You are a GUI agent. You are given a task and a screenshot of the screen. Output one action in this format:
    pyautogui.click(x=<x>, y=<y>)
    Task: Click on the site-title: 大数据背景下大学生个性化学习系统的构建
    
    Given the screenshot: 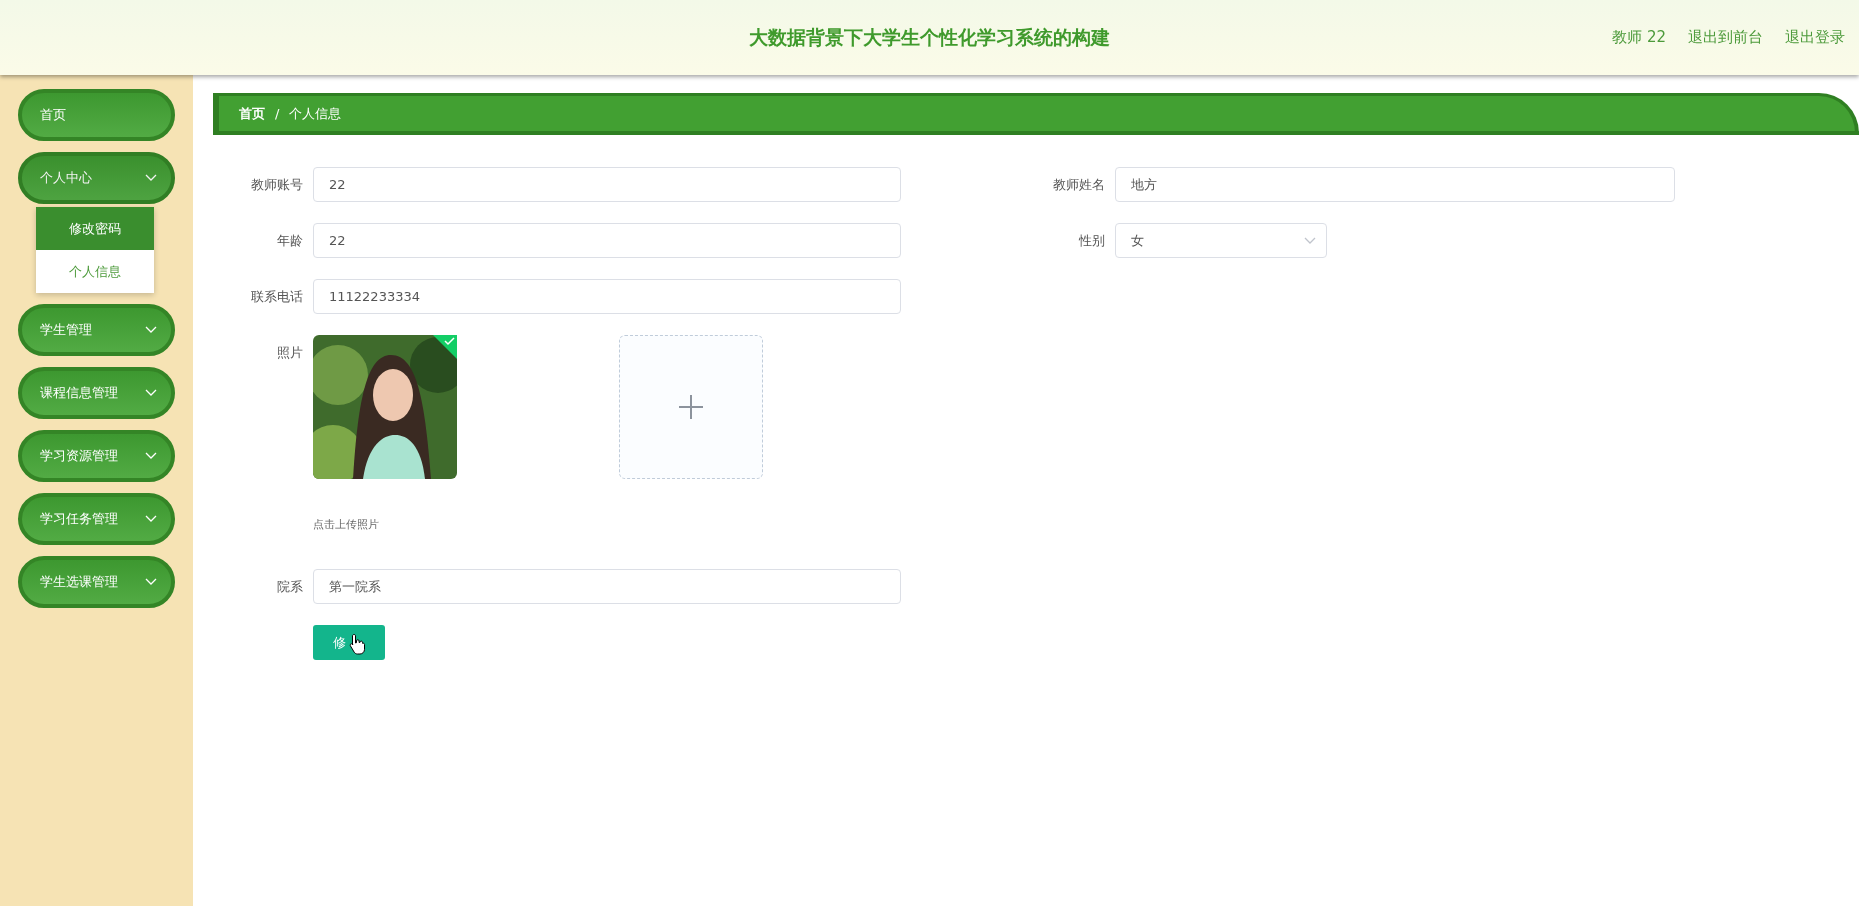 What is the action you would take?
    pyautogui.click(x=929, y=37)
    